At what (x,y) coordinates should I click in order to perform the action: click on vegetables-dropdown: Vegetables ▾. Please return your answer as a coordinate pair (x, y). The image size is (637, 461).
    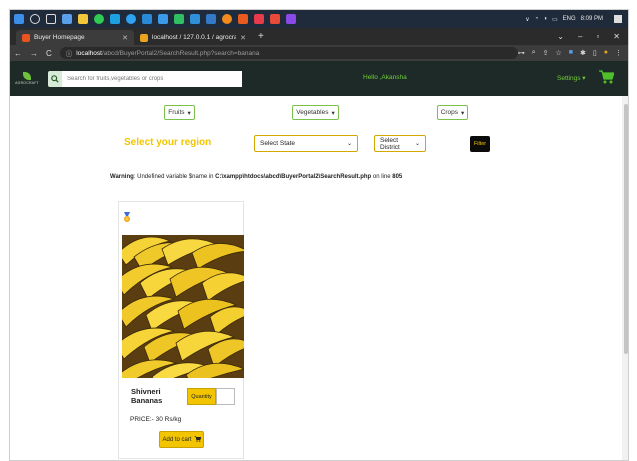
    Looking at the image, I should click on (315, 112).